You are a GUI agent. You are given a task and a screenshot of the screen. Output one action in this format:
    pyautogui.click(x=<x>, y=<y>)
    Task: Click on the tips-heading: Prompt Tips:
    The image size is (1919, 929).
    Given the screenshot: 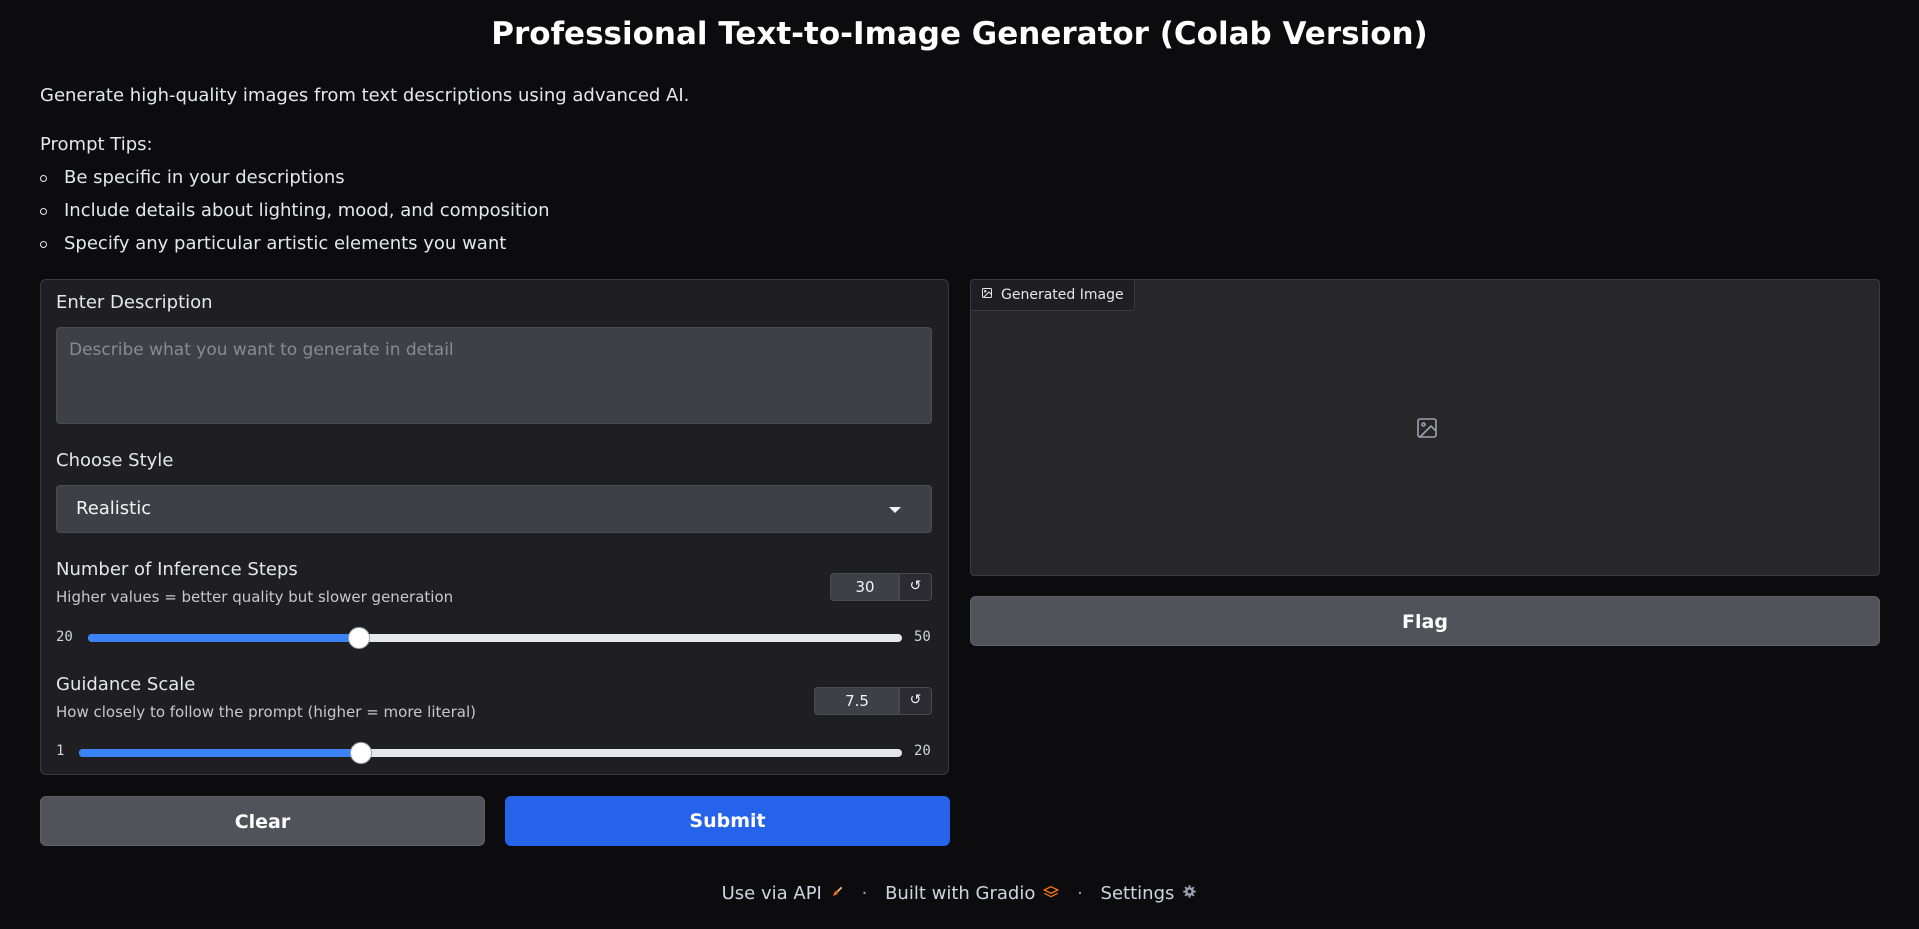 What is the action you would take?
    pyautogui.click(x=96, y=144)
    